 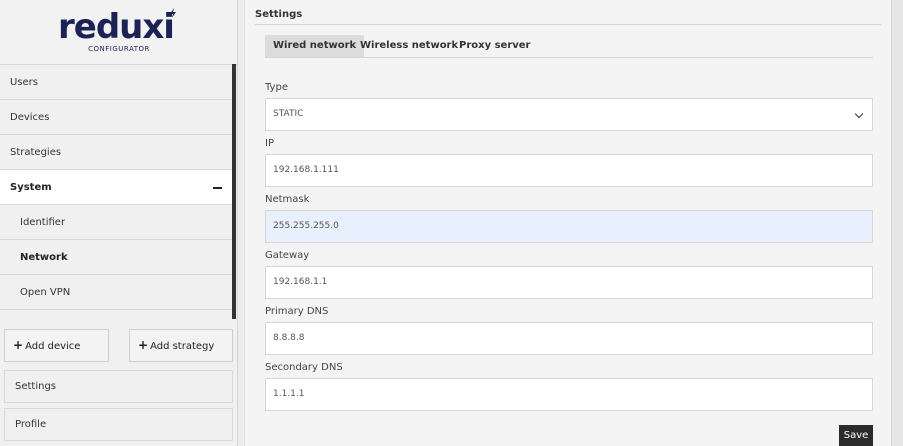 What do you see at coordinates (288, 114) in the screenshot?
I see `type-select-value: STATIC` at bounding box center [288, 114].